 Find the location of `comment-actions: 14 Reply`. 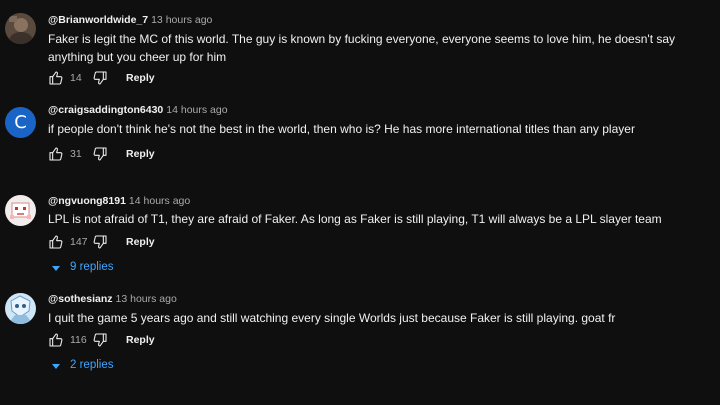

comment-actions: 14 Reply is located at coordinates (101, 78).